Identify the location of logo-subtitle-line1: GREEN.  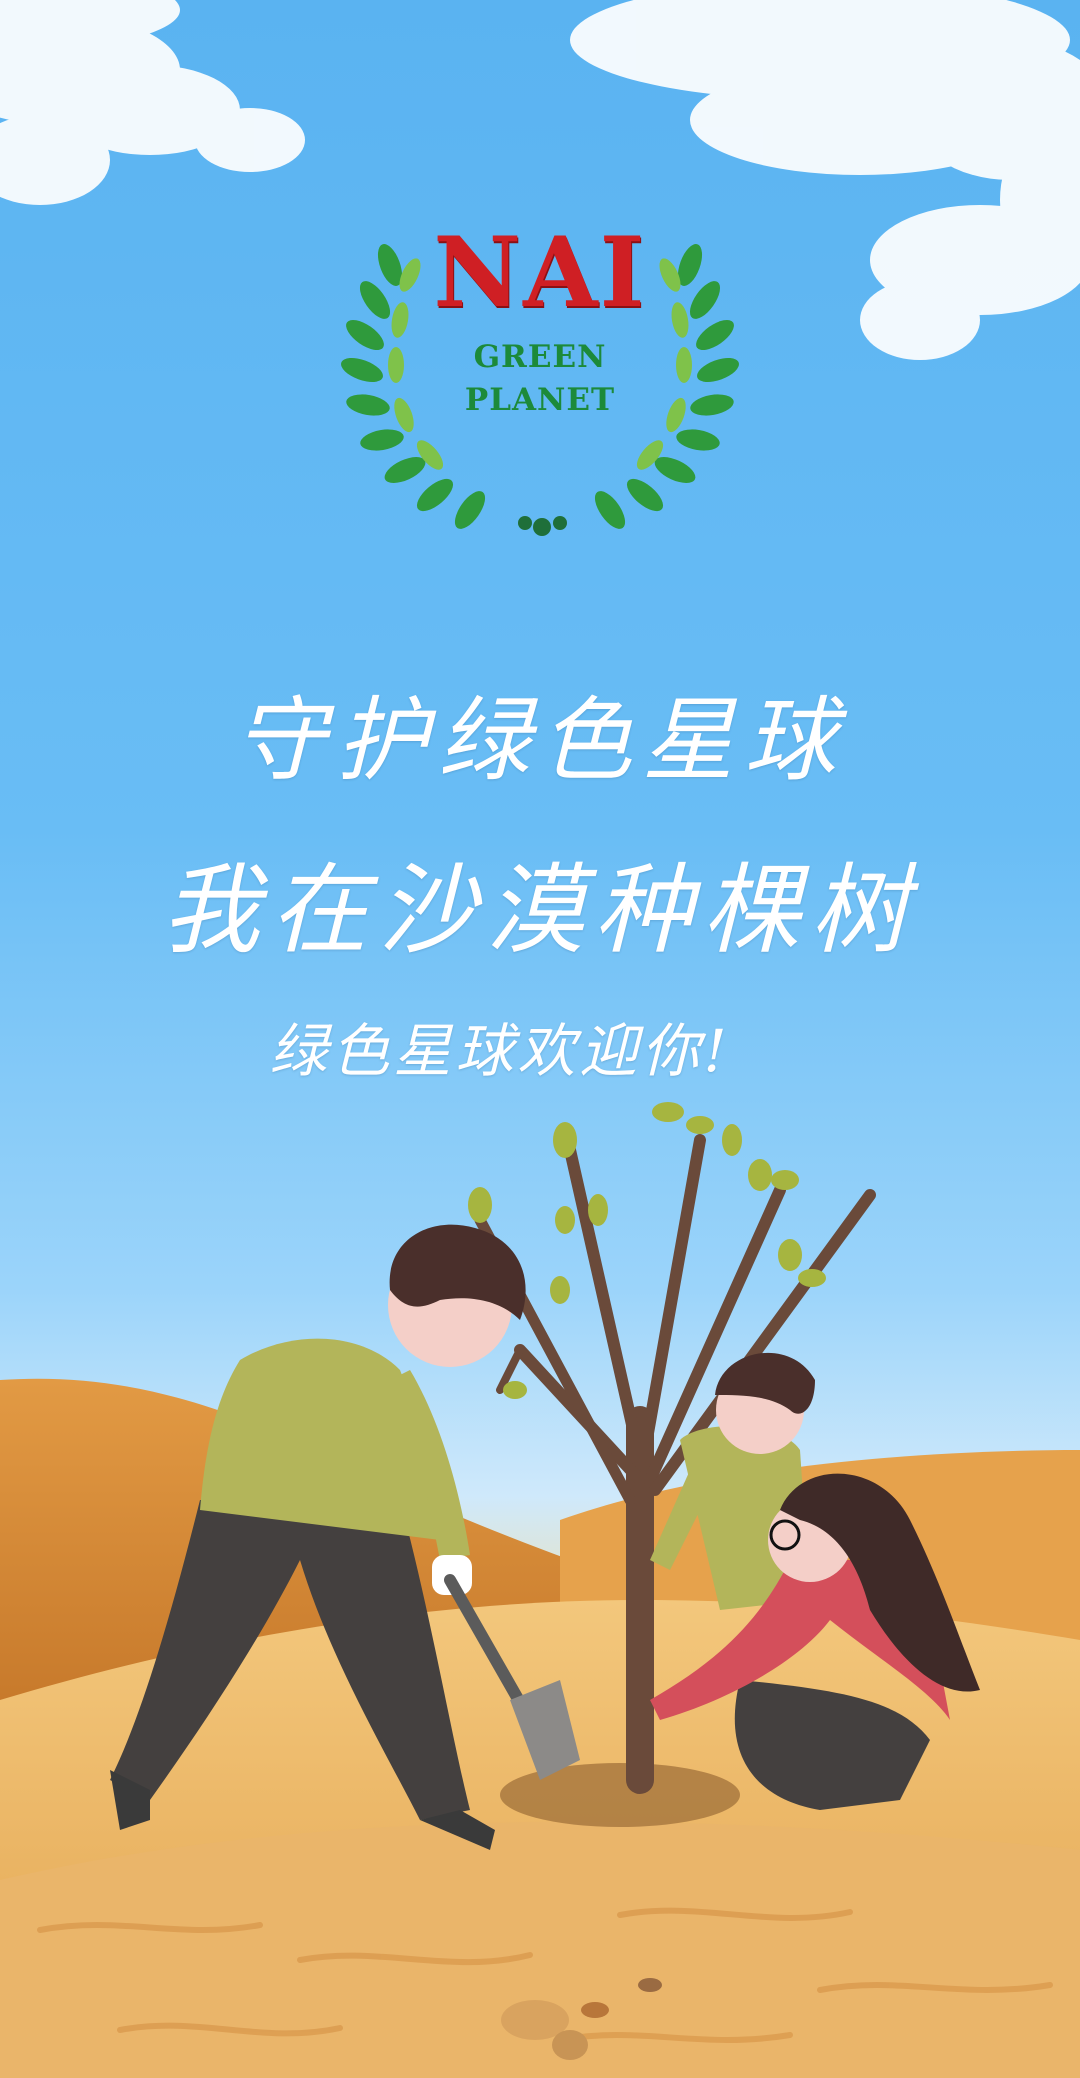
(540, 357).